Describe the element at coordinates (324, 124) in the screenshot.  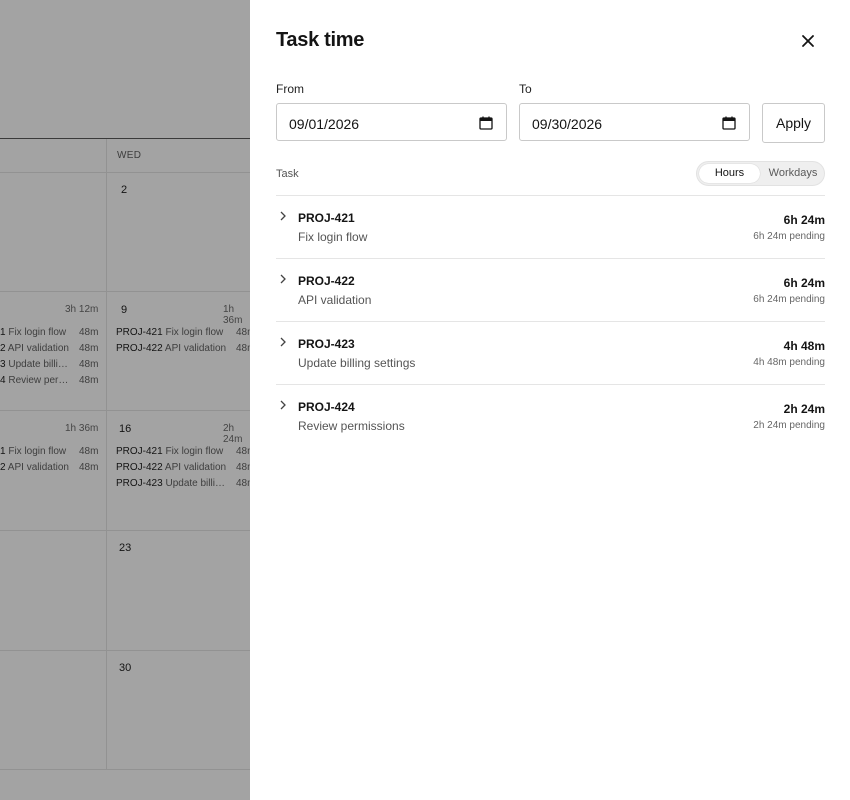
I see `from-date-value: 09/01/2026` at that location.